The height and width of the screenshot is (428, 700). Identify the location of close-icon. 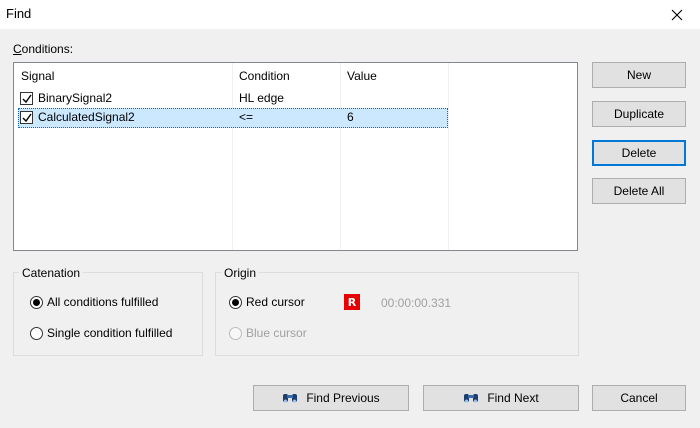
(677, 14).